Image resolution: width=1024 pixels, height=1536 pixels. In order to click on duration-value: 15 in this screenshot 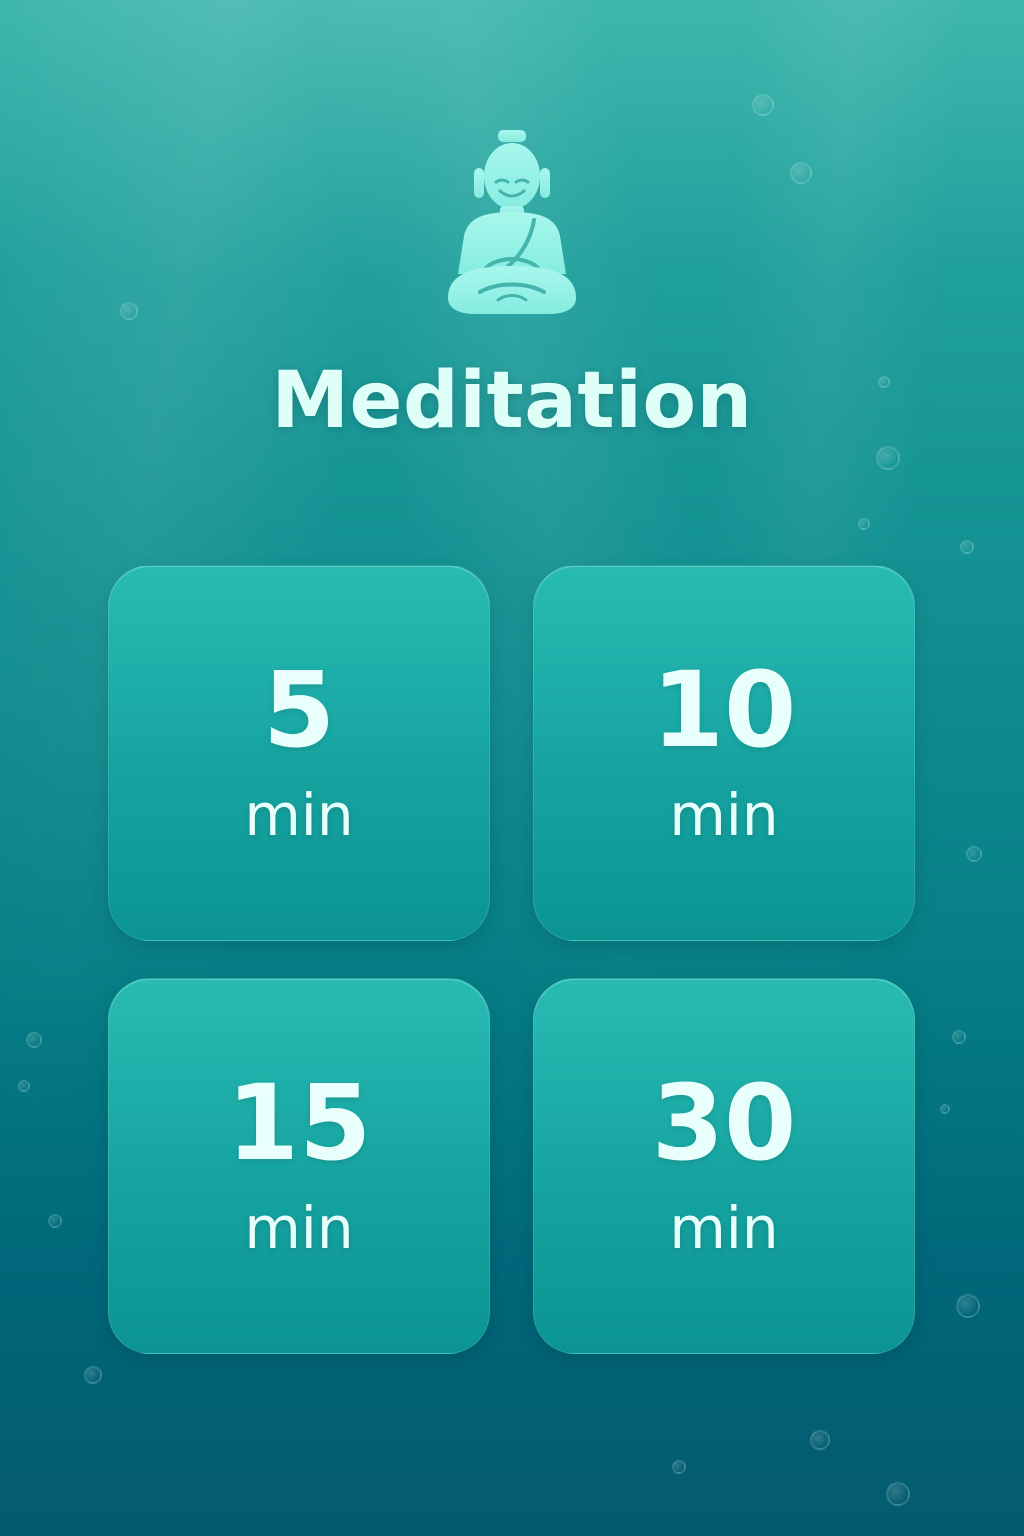, I will do `click(299, 1123)`.